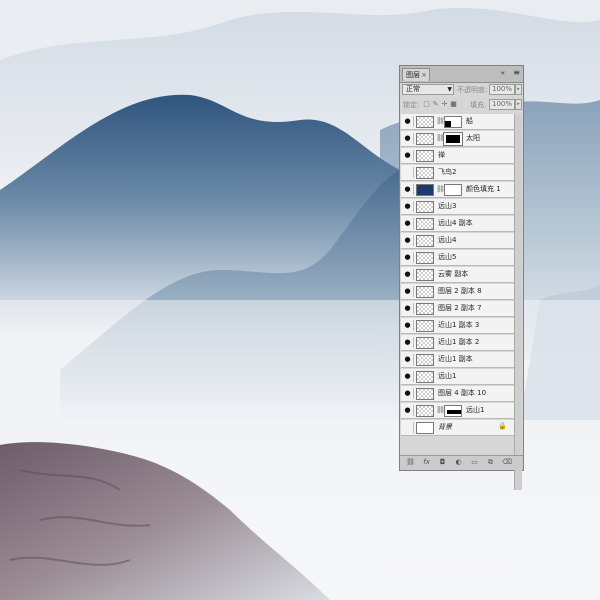  Describe the element at coordinates (410, 462) in the screenshot. I see `link-icon: ⛓` at that location.